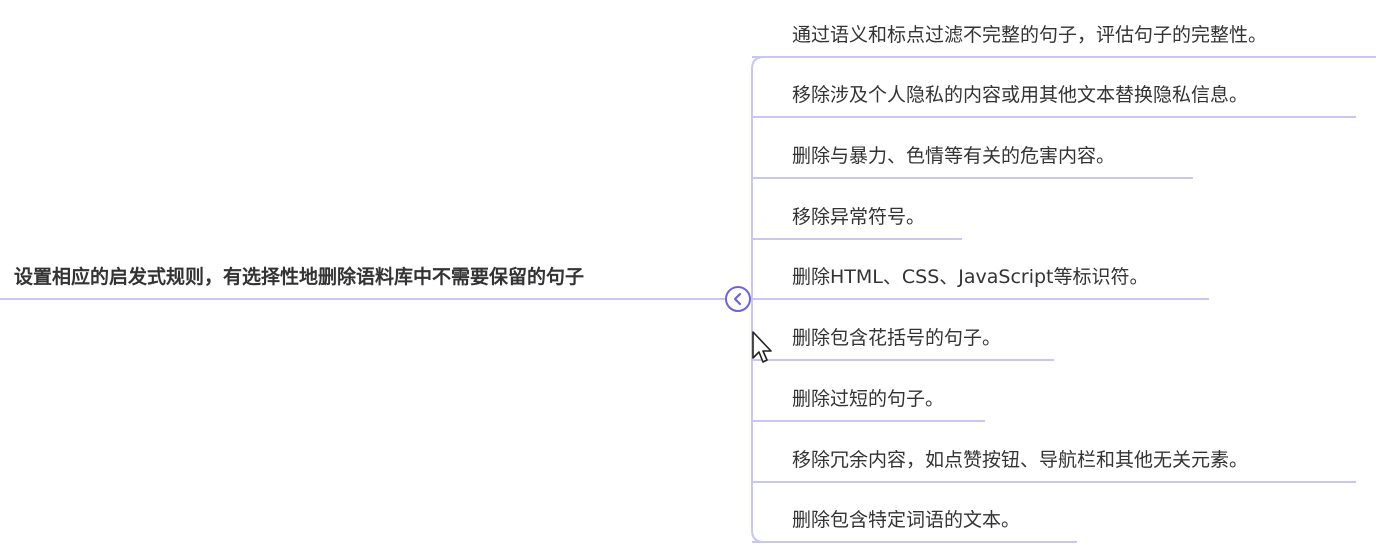 Image resolution: width=1382 pixels, height=554 pixels. I want to click on branch-topic-1: 通过语义和标点过滤不完整的句子，评估句子的完整性。, so click(1029, 33).